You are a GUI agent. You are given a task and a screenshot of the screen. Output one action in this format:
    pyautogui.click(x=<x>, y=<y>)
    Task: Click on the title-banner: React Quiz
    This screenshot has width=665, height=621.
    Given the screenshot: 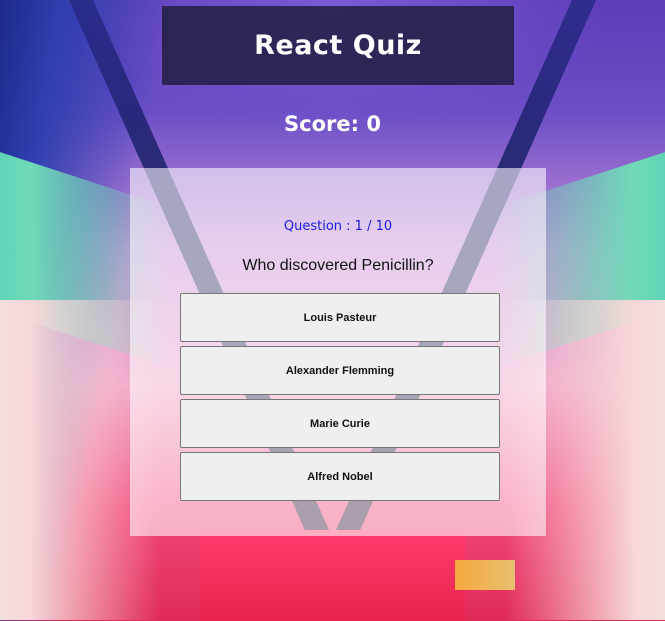 What is the action you would take?
    pyautogui.click(x=338, y=45)
    